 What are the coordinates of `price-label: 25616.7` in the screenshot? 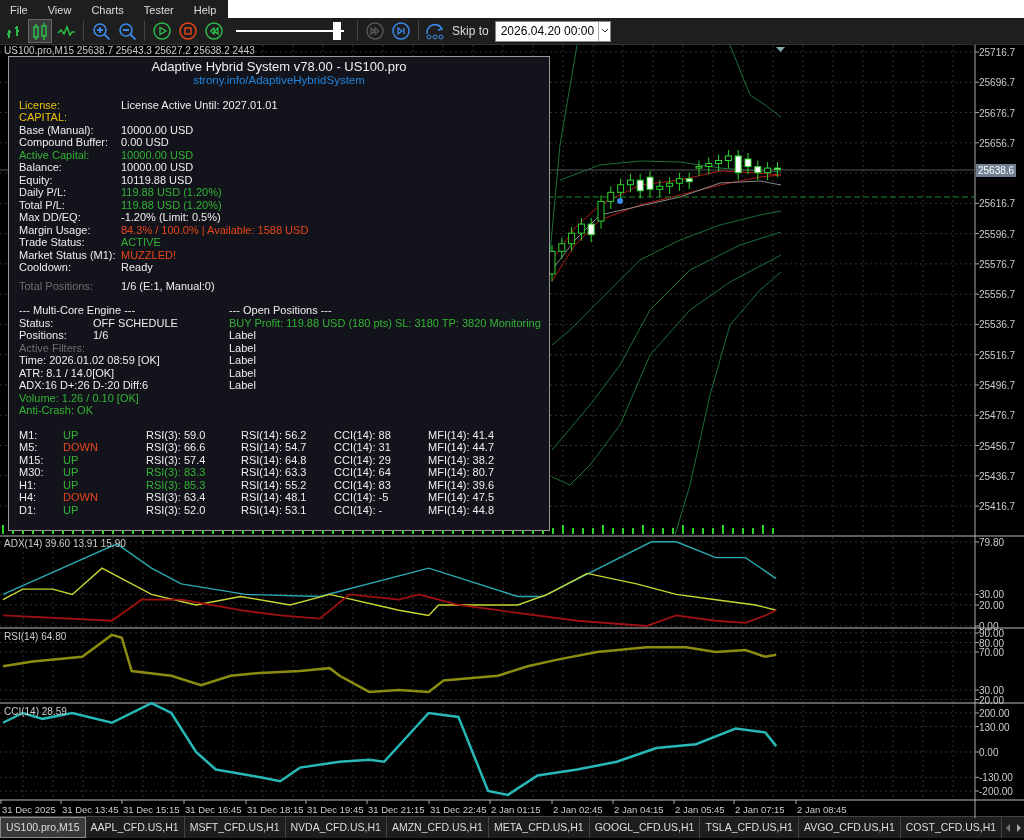 It's located at (997, 204).